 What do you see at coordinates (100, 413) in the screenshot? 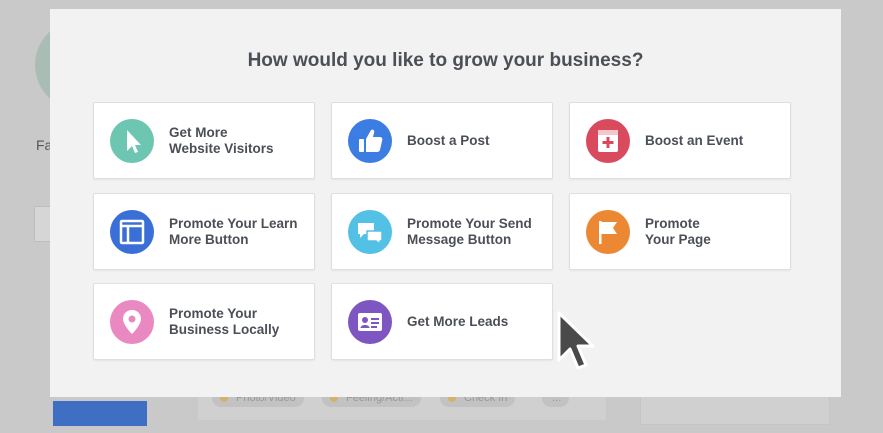
I see `background-blue-button` at bounding box center [100, 413].